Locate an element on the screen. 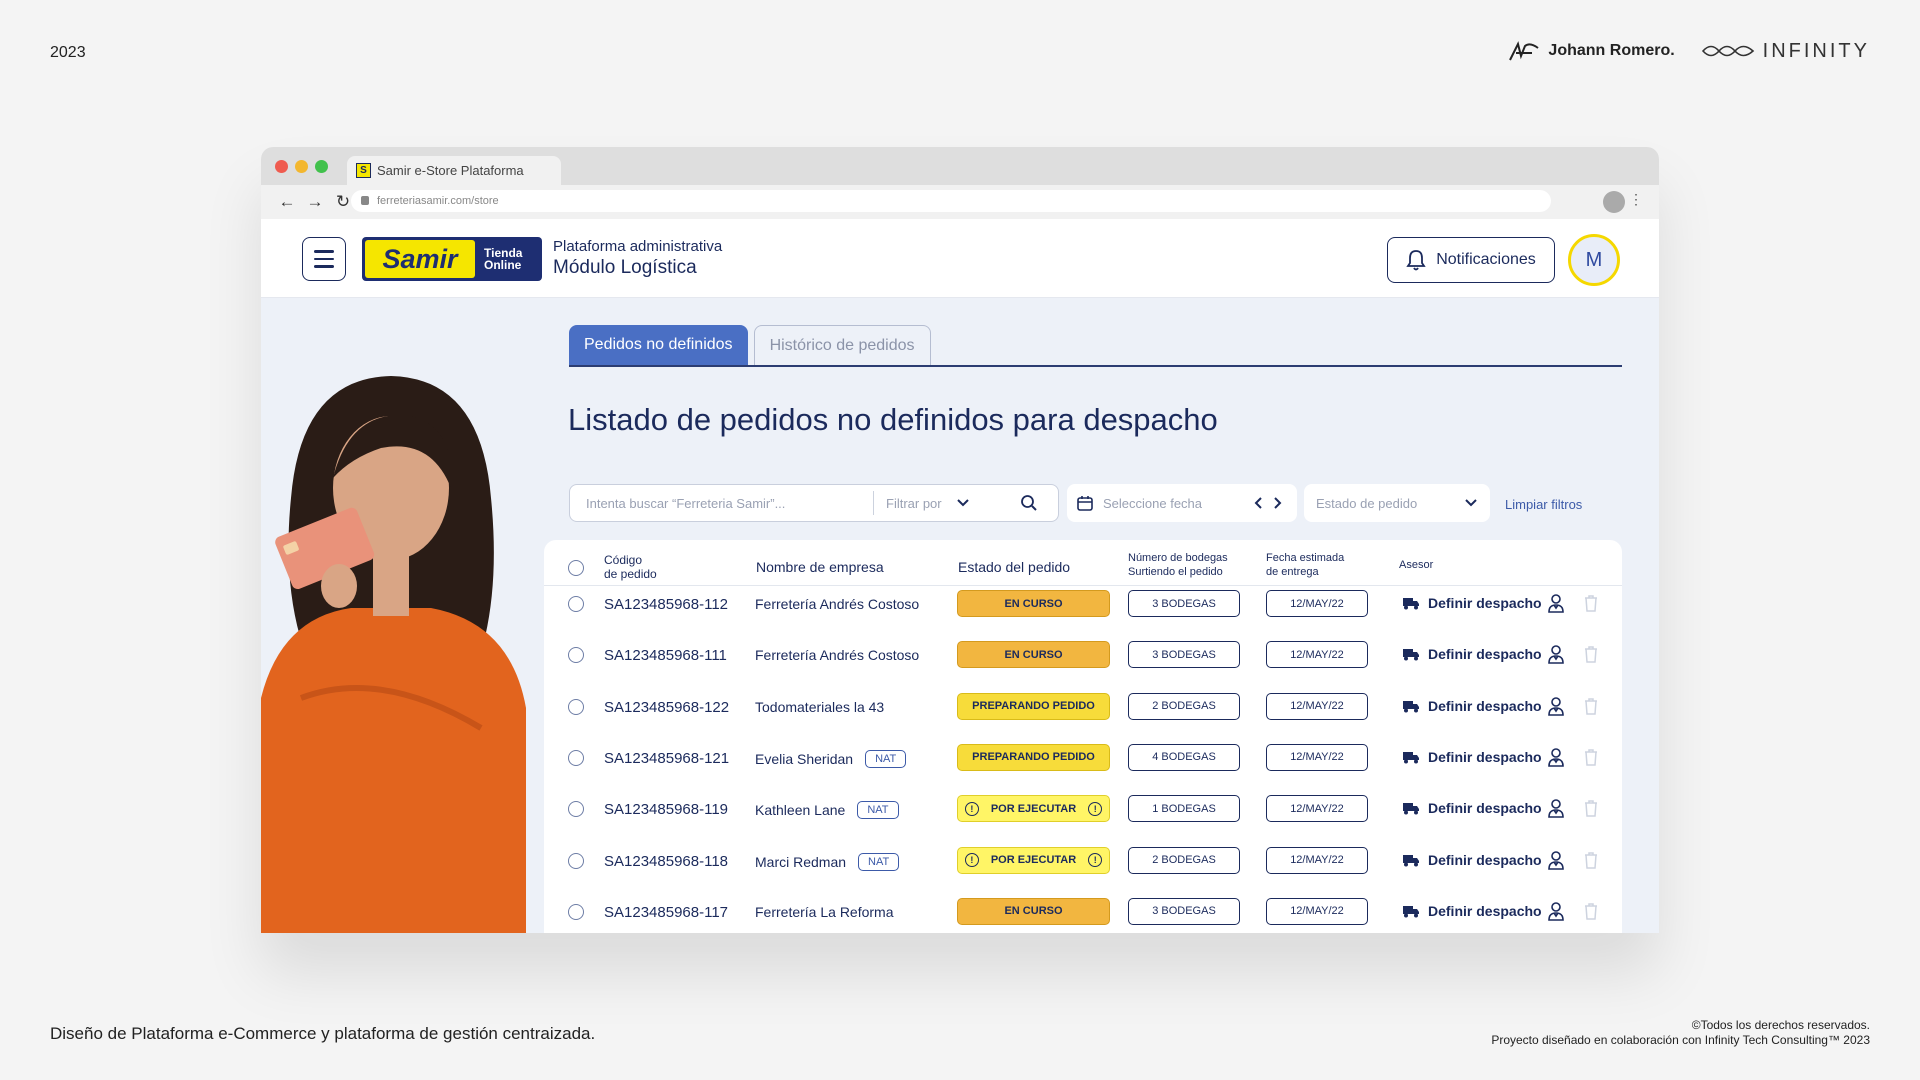 This screenshot has height=1080, width=1920. status-label: EN CURSO is located at coordinates (1033, 911).